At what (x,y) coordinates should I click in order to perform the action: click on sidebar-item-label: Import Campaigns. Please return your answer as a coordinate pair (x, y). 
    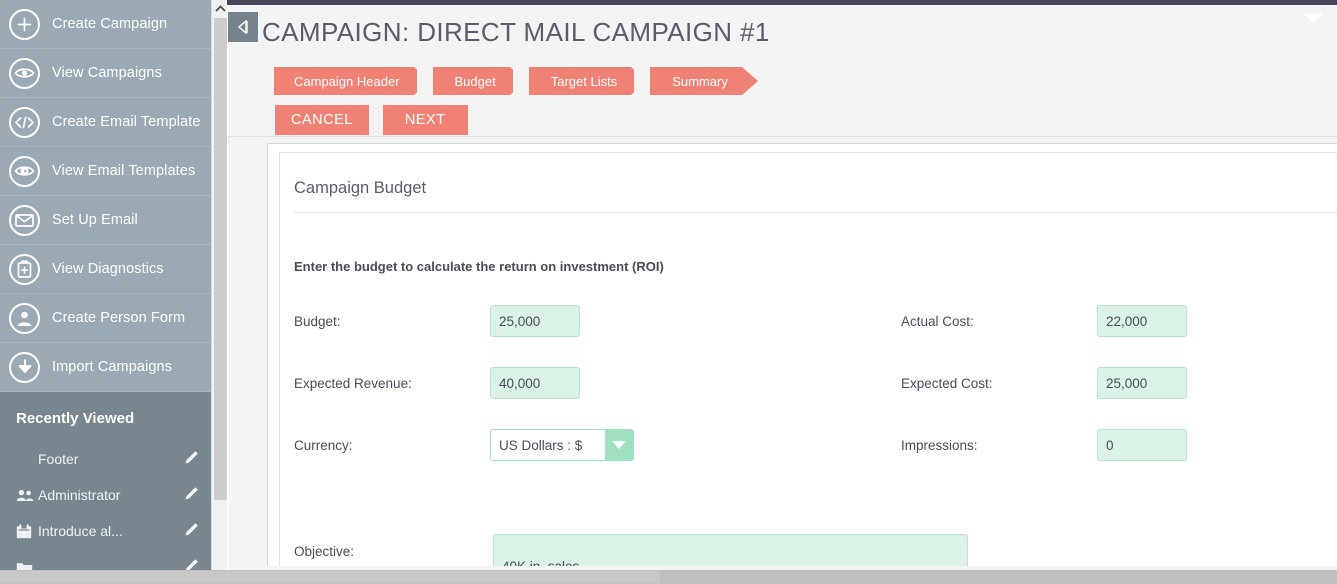
    Looking at the image, I should click on (112, 367).